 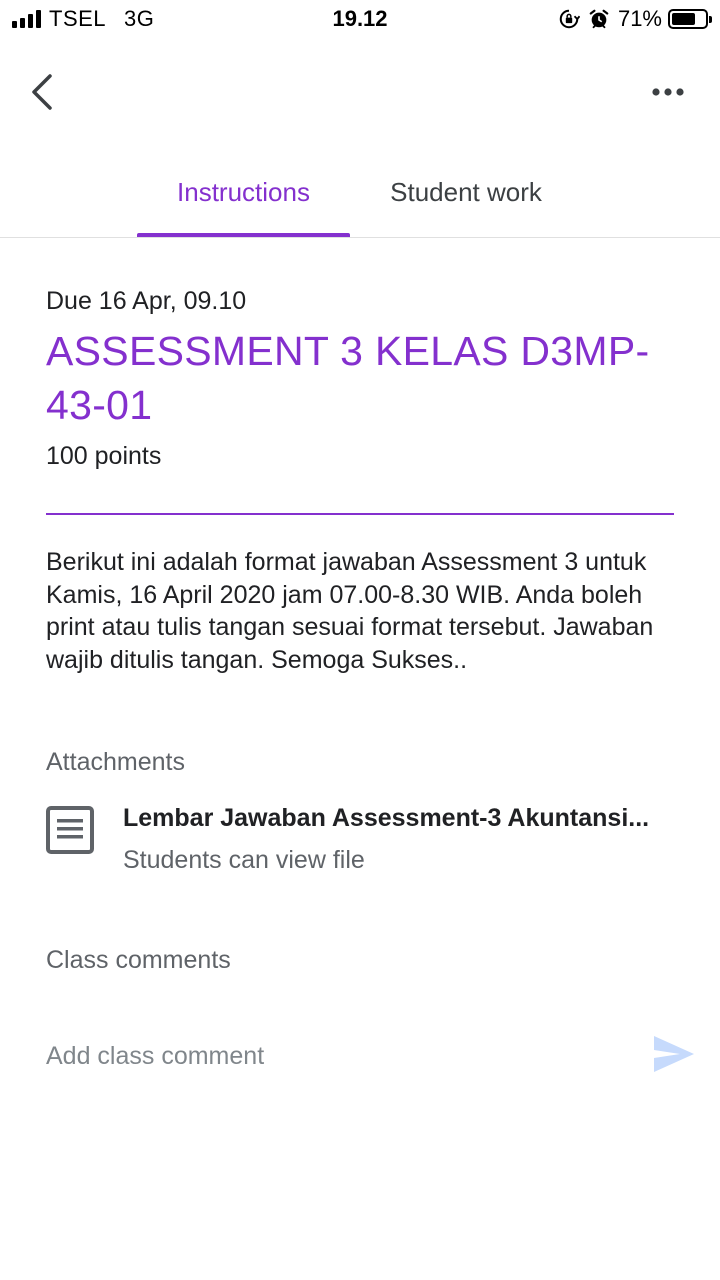 I want to click on status-bar-right: 71%, so click(x=635, y=19).